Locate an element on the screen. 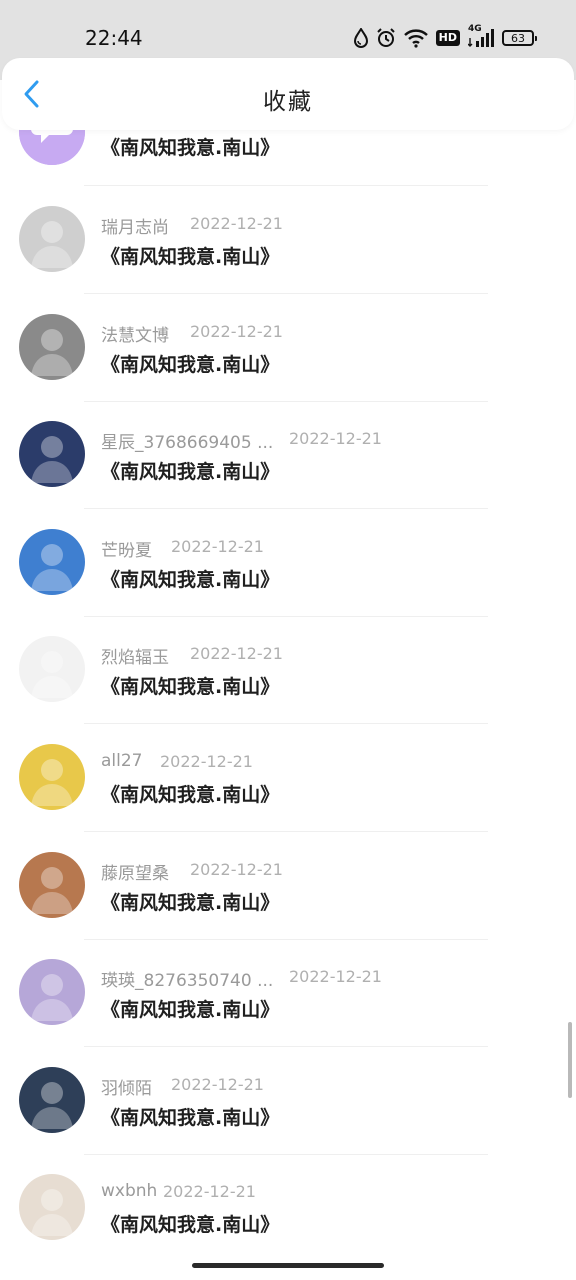 This screenshot has width=576, height=1280. list-item: 瑞月志尚 2022-12-21 《南风知我意.南山》 is located at coordinates (288, 239).